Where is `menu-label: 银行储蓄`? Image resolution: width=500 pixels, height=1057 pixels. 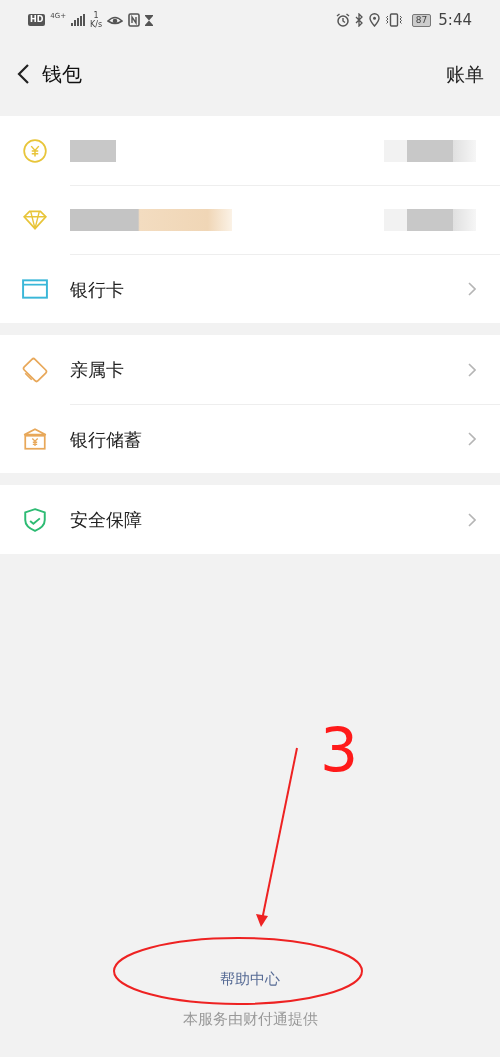 menu-label: 银行储蓄 is located at coordinates (106, 439).